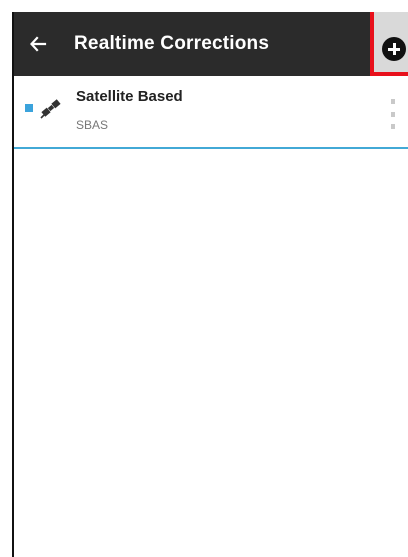  What do you see at coordinates (50, 109) in the screenshot?
I see `satellite-icon` at bounding box center [50, 109].